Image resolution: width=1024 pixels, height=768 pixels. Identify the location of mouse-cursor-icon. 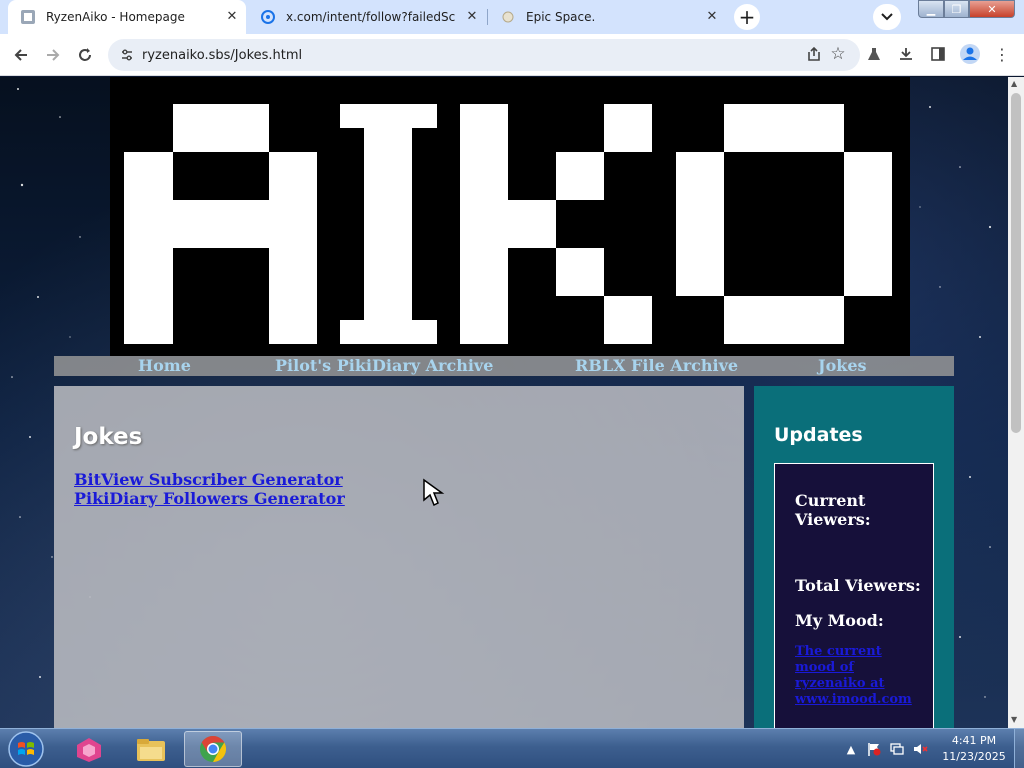
(434, 492).